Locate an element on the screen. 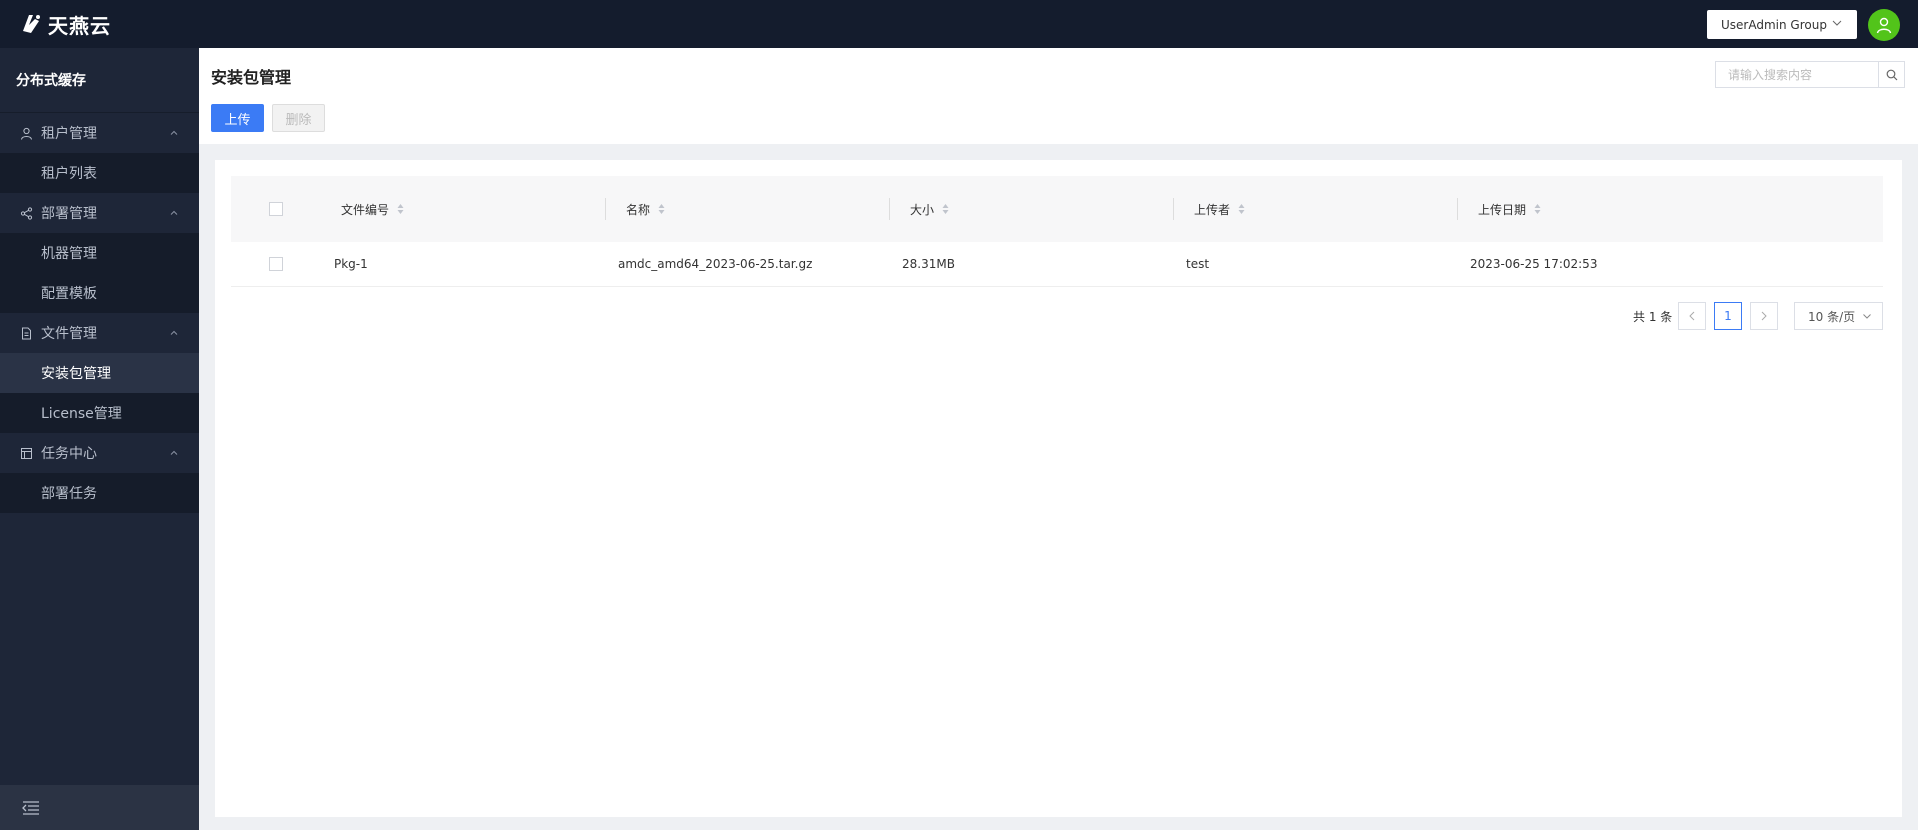  cell-uploader: test is located at coordinates (1198, 264).